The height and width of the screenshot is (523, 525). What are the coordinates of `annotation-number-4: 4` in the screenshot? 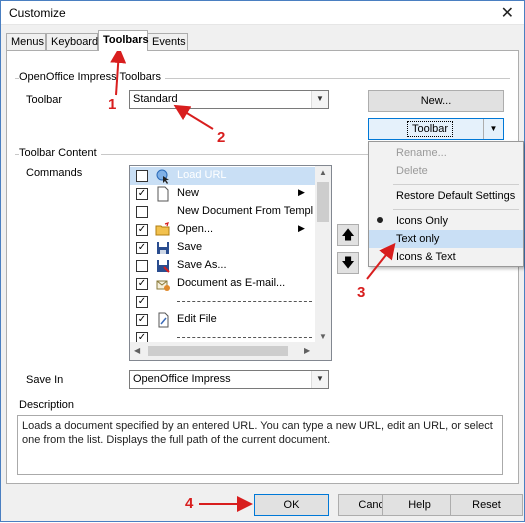 It's located at (189, 503).